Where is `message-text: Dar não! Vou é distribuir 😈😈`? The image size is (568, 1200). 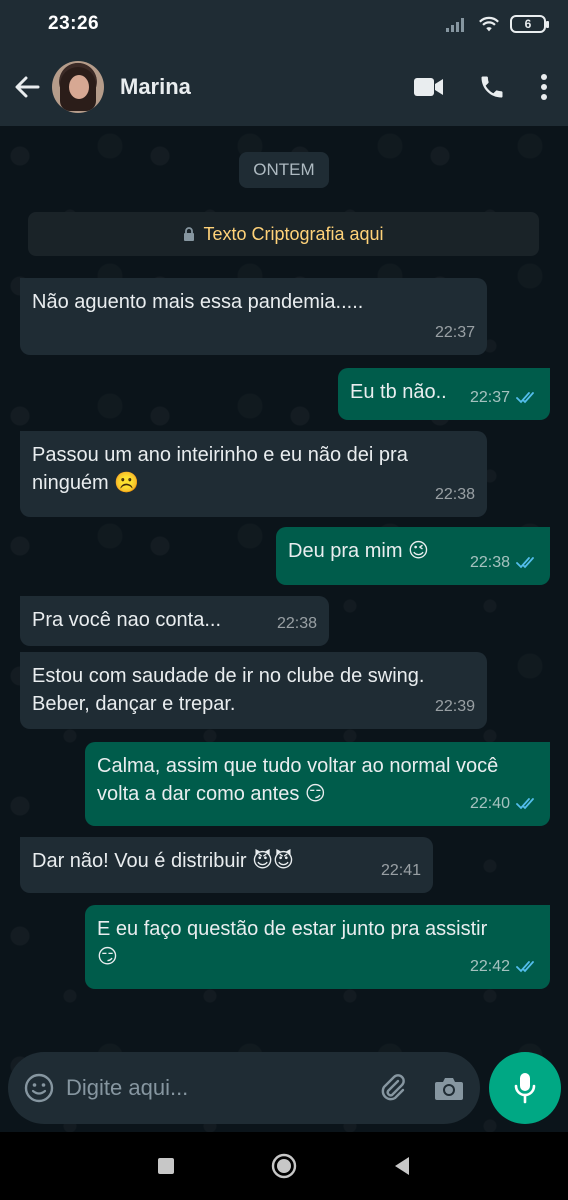 message-text: Dar não! Vou é distribuir 😈😈 is located at coordinates (163, 861).